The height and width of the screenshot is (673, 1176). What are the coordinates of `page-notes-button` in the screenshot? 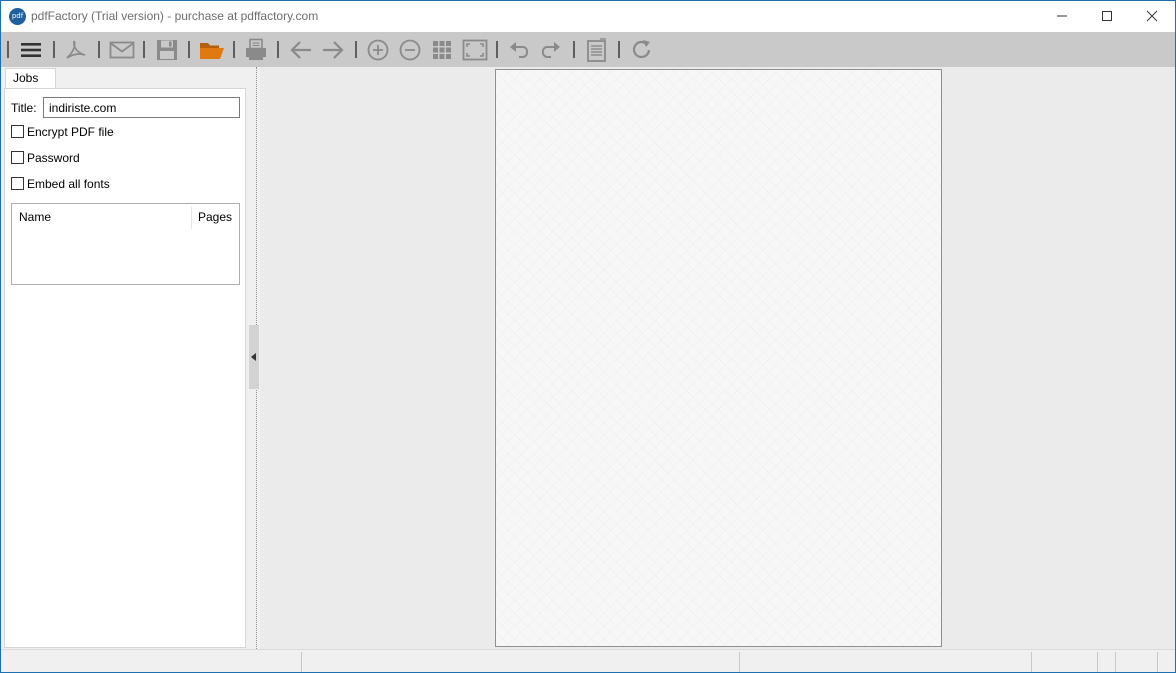 It's located at (597, 50).